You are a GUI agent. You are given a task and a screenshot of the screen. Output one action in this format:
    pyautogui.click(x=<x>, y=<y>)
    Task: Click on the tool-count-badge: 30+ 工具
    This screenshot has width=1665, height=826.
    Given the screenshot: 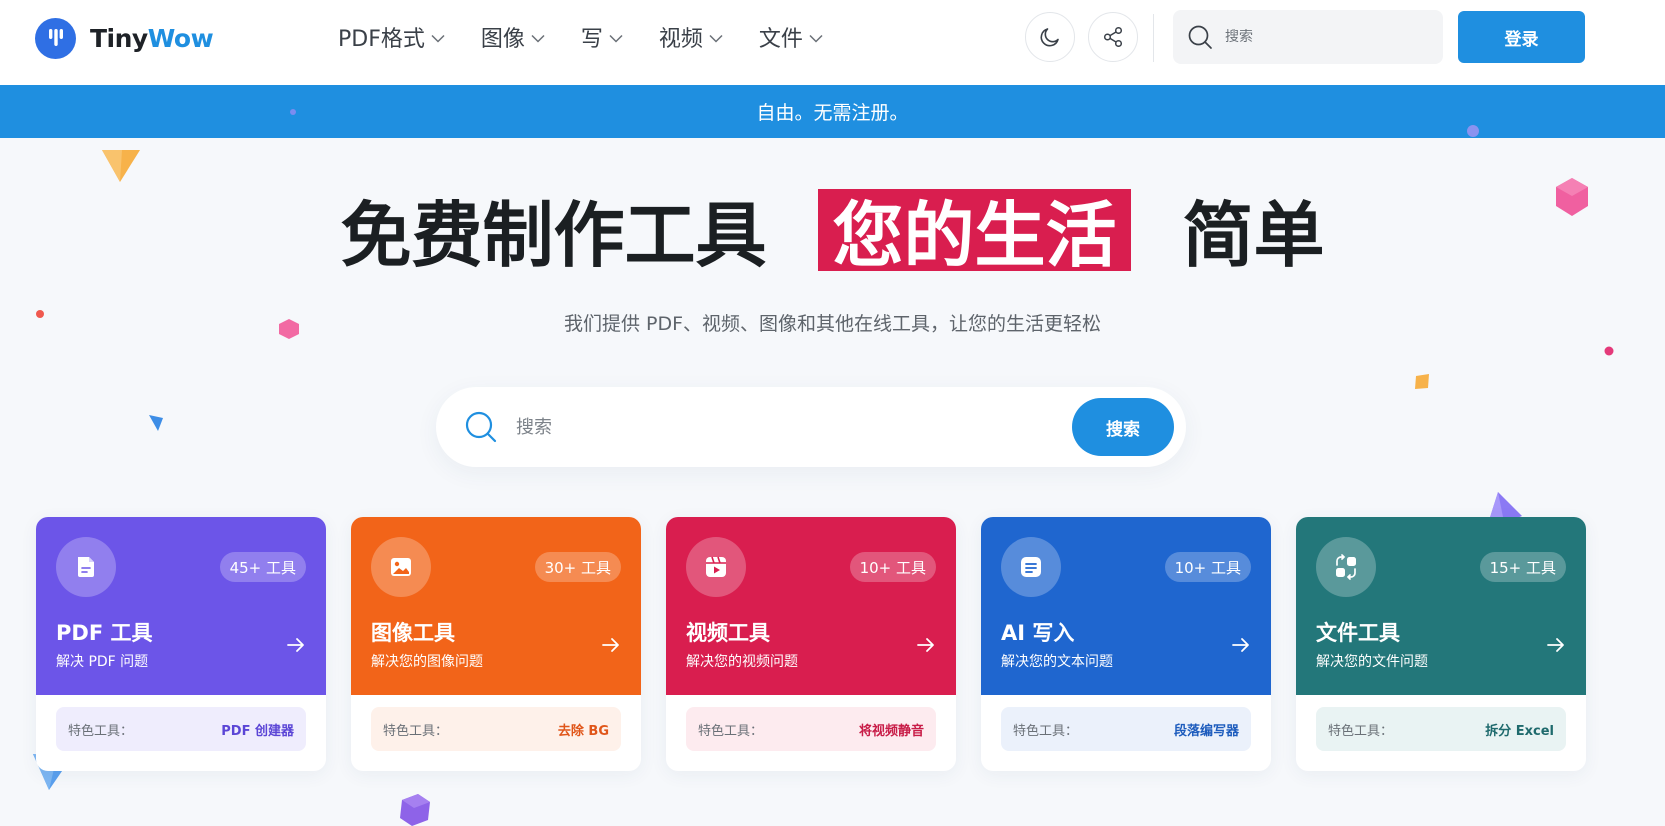 What is the action you would take?
    pyautogui.click(x=577, y=567)
    